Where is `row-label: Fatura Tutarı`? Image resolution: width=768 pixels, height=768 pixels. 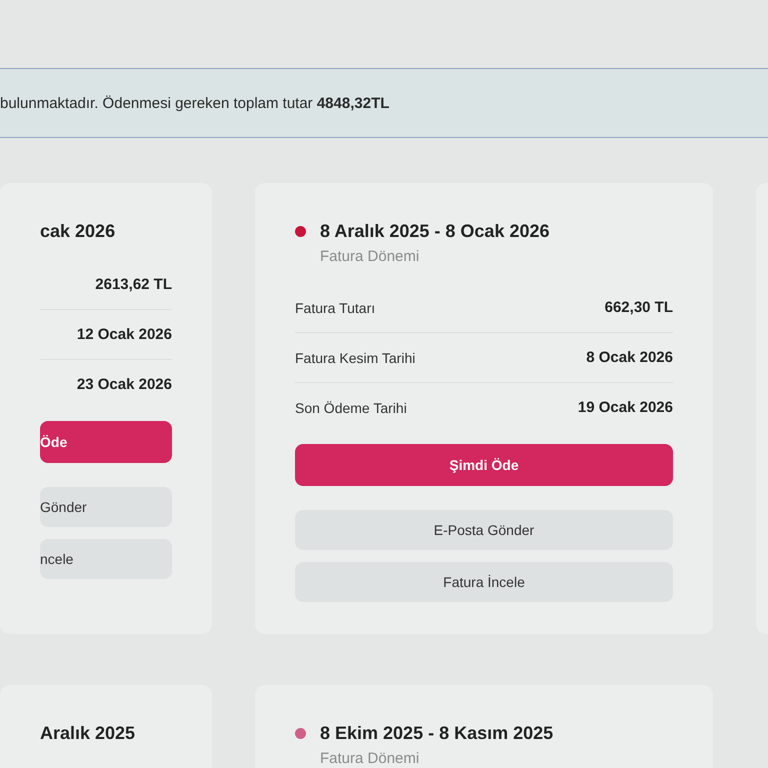
row-label: Fatura Tutarı is located at coordinates (335, 308).